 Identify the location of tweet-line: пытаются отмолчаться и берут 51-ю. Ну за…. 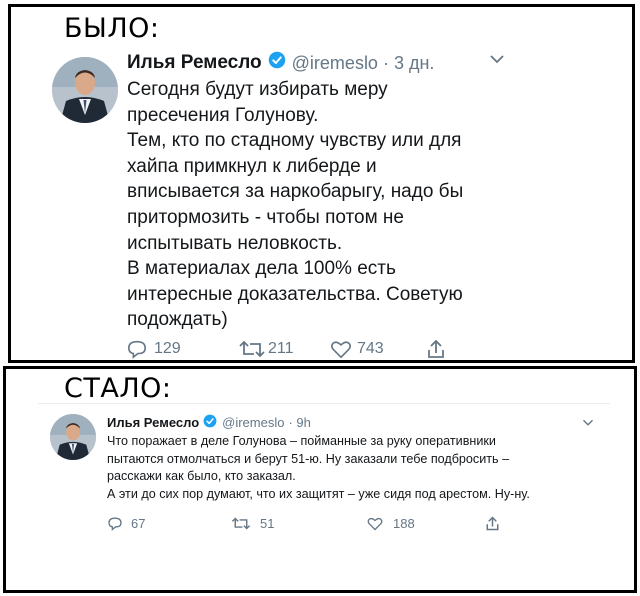
(308, 458).